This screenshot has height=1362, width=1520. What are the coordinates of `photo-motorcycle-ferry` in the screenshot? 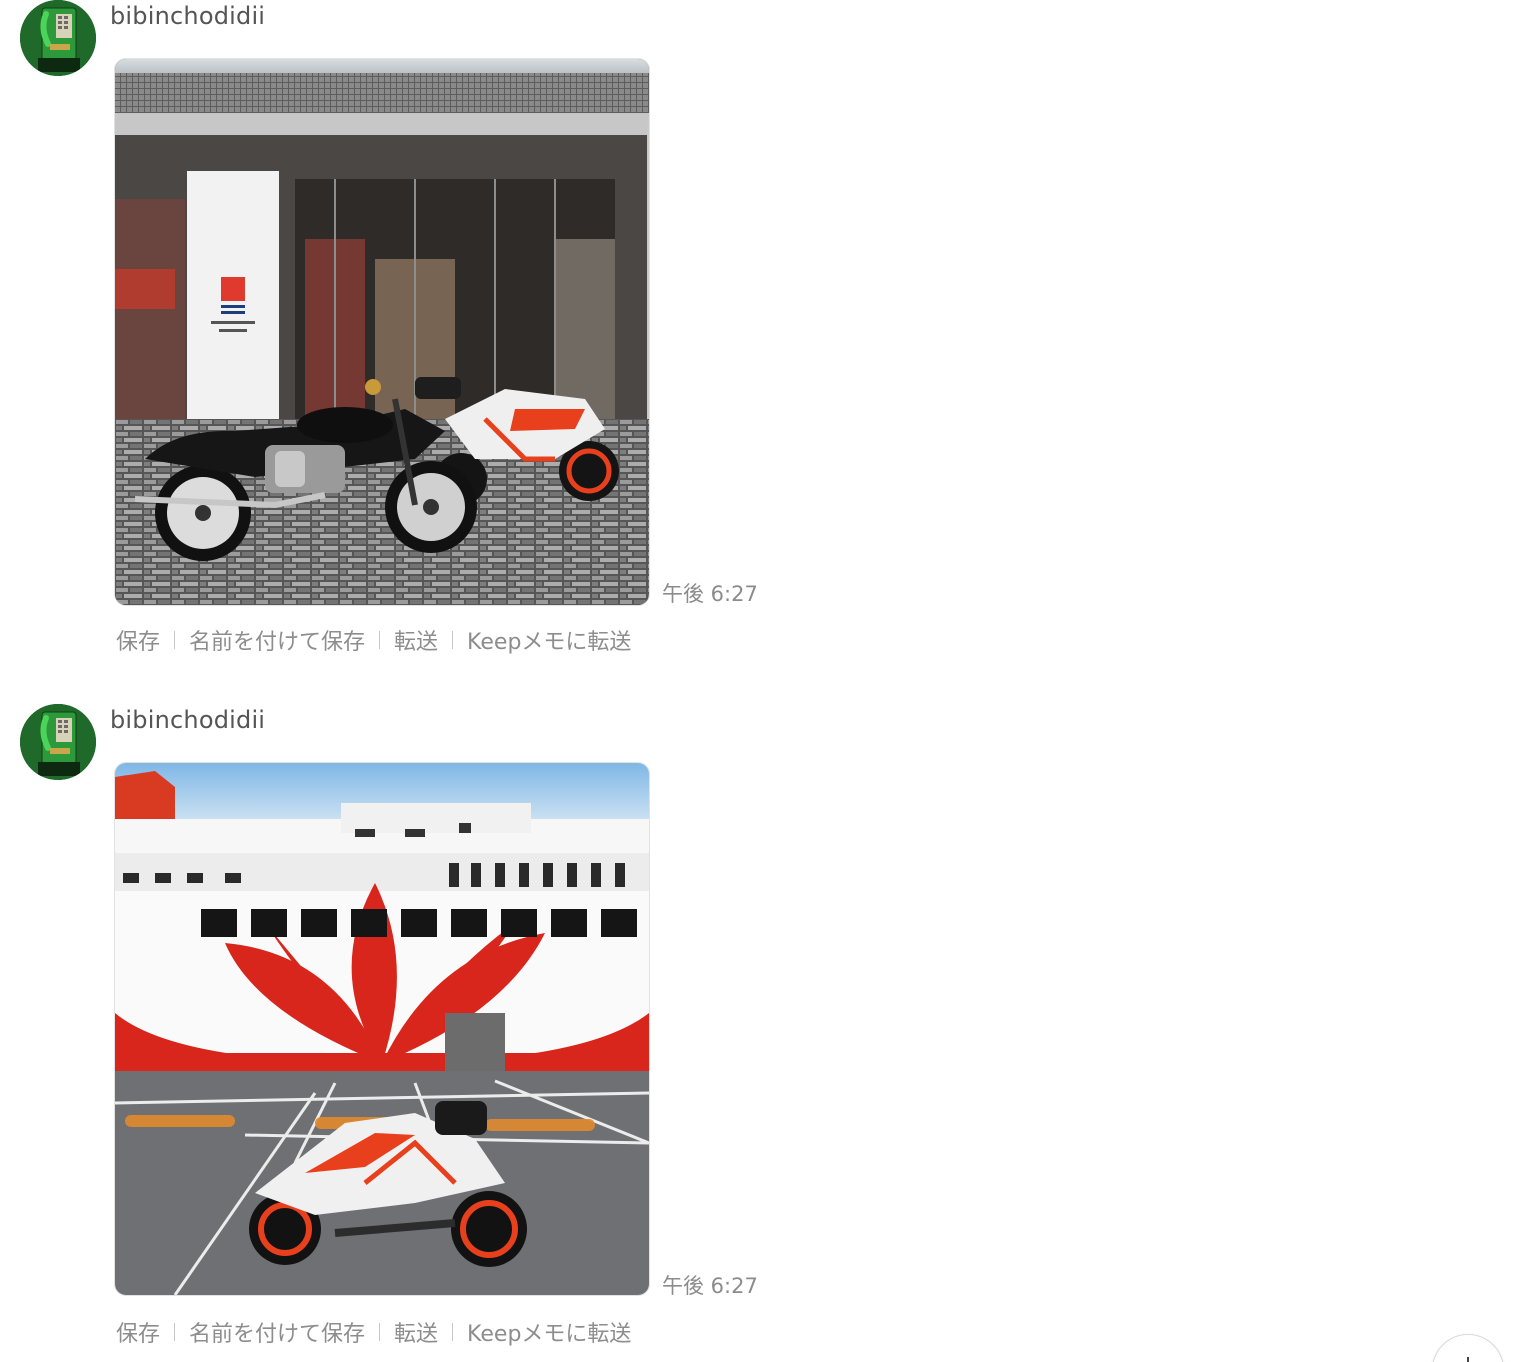 It's located at (382, 1029).